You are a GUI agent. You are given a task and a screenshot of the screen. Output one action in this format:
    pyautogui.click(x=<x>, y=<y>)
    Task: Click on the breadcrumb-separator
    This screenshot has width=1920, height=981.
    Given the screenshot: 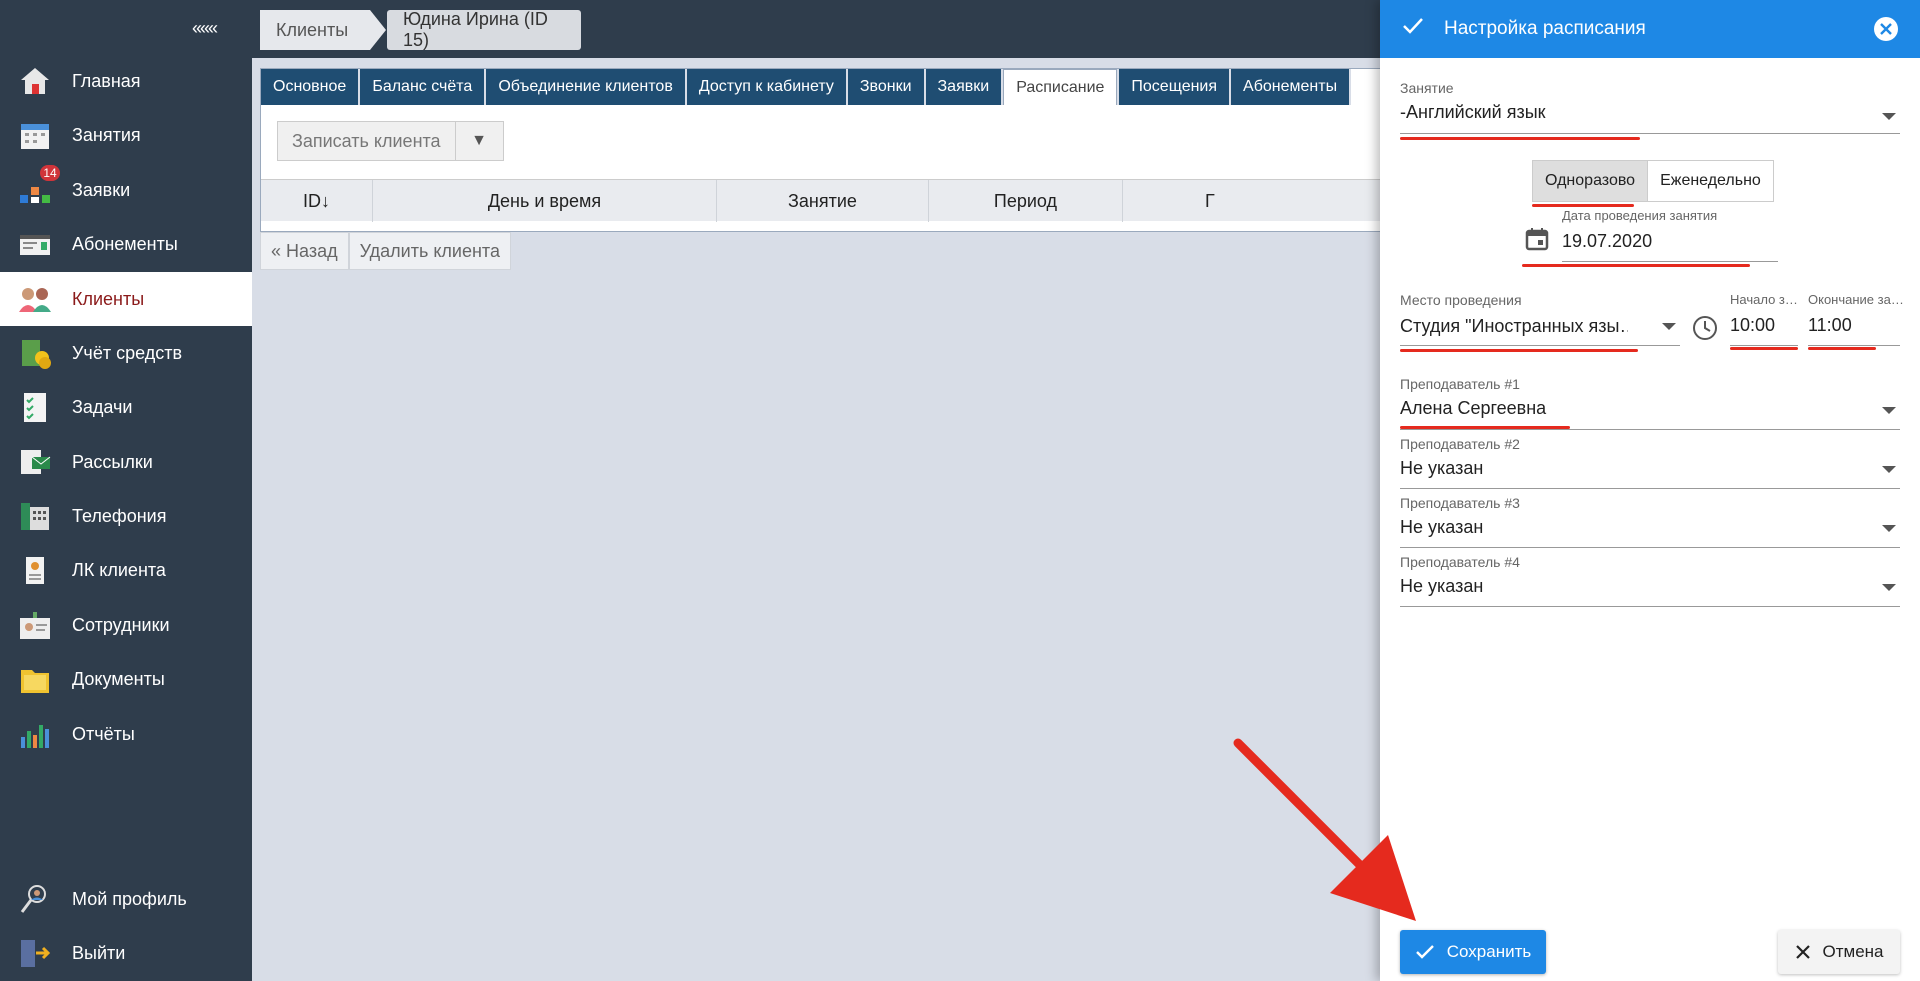 What is the action you would take?
    pyautogui.click(x=378, y=30)
    